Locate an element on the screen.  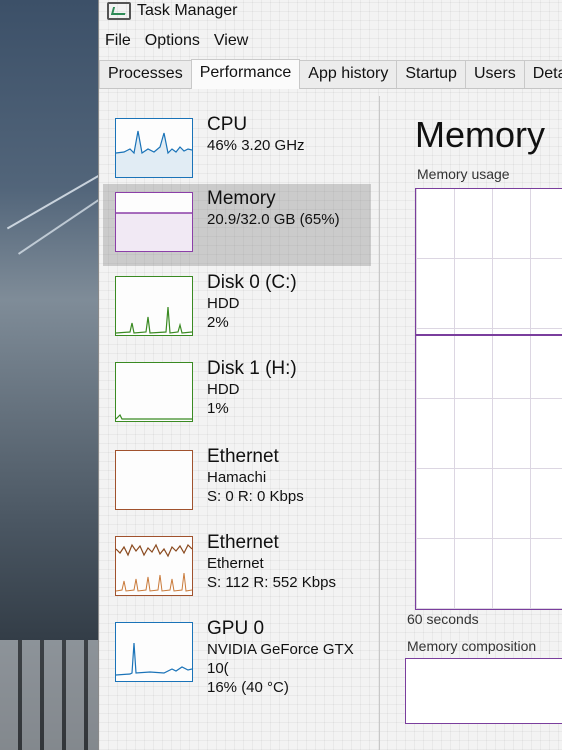
tab-users: Users is located at coordinates (494, 74).